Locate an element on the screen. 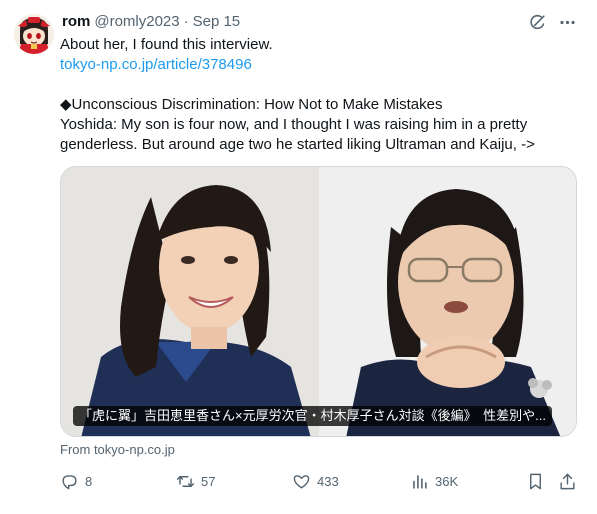  repost-count: 57 is located at coordinates (208, 481).